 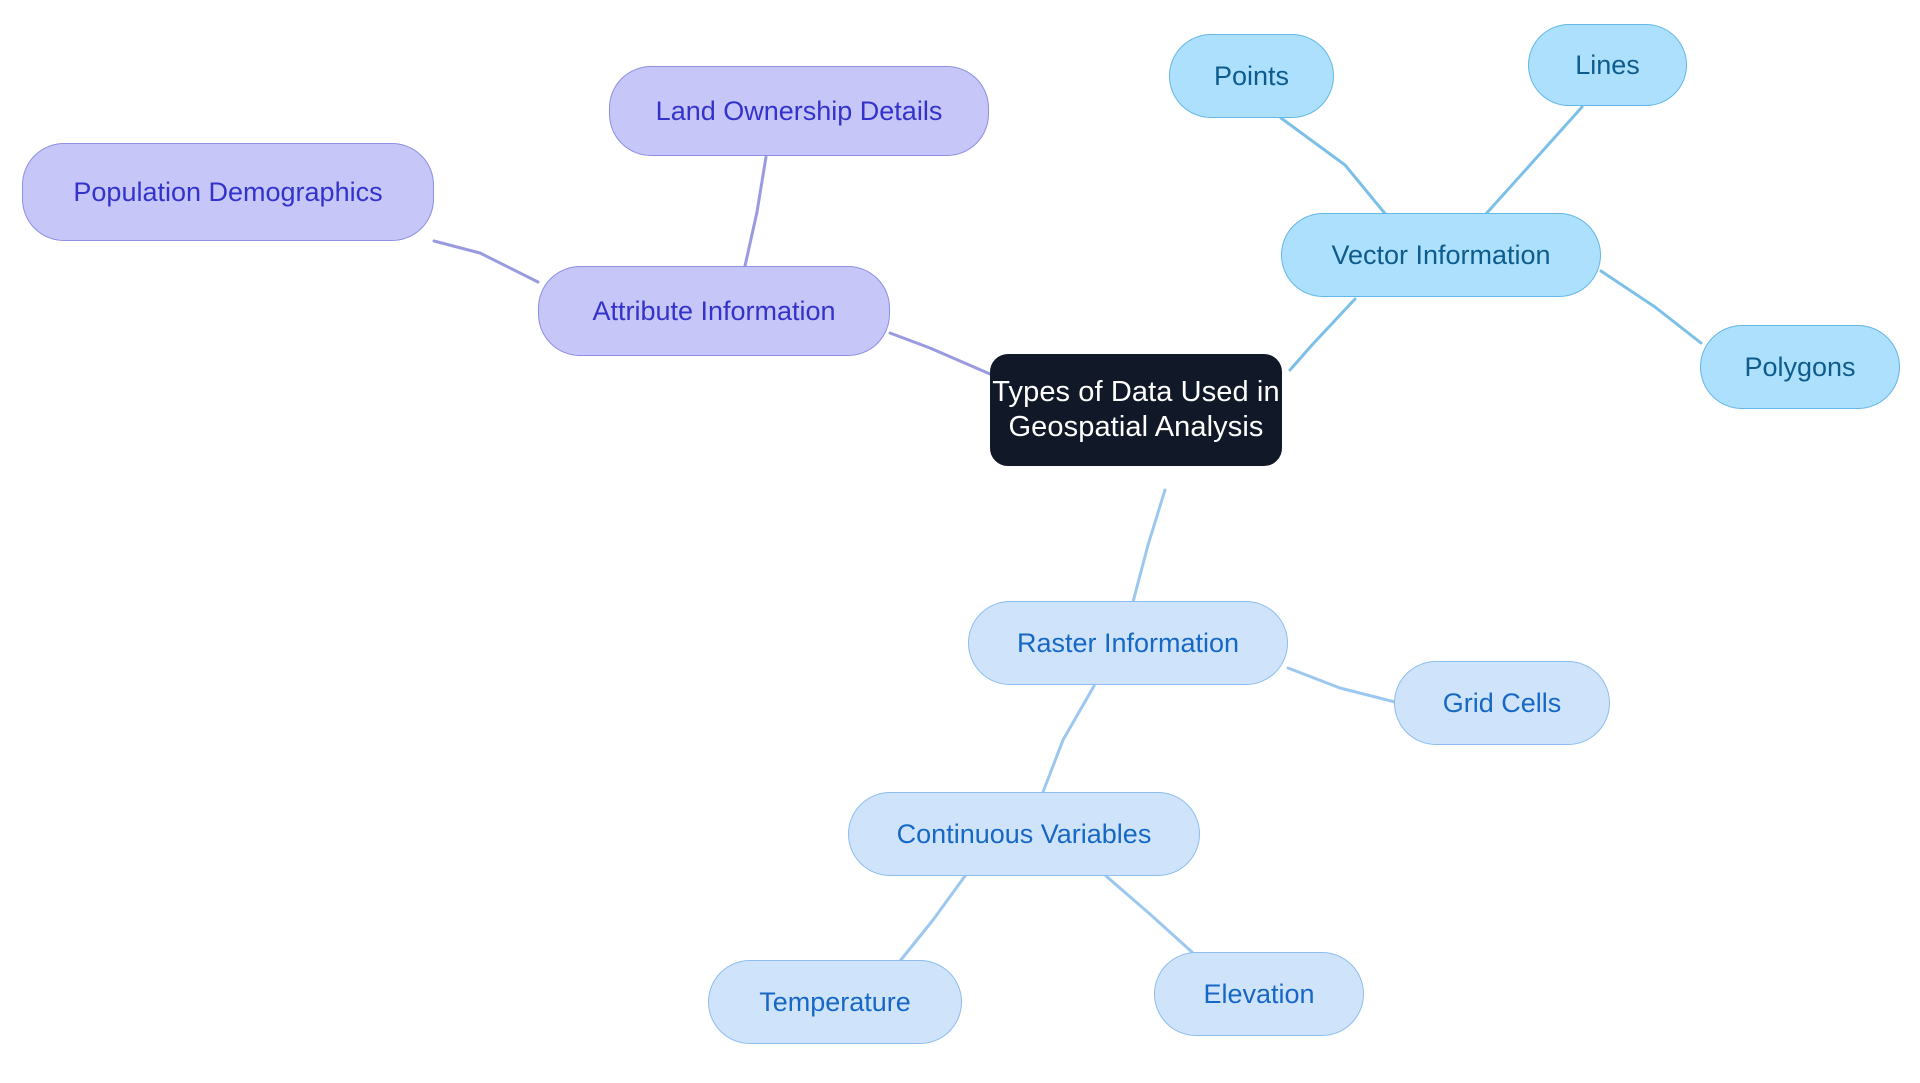 I want to click on edge-raster-continuous, so click(x=1068, y=739).